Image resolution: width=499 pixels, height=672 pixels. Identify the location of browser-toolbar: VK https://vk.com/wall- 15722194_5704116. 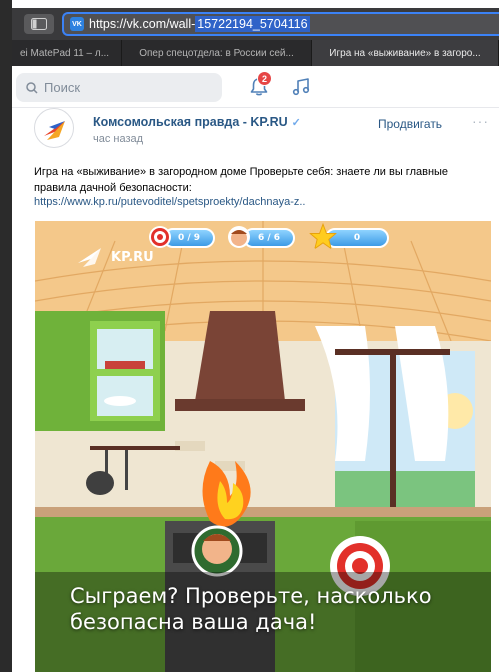
(255, 24).